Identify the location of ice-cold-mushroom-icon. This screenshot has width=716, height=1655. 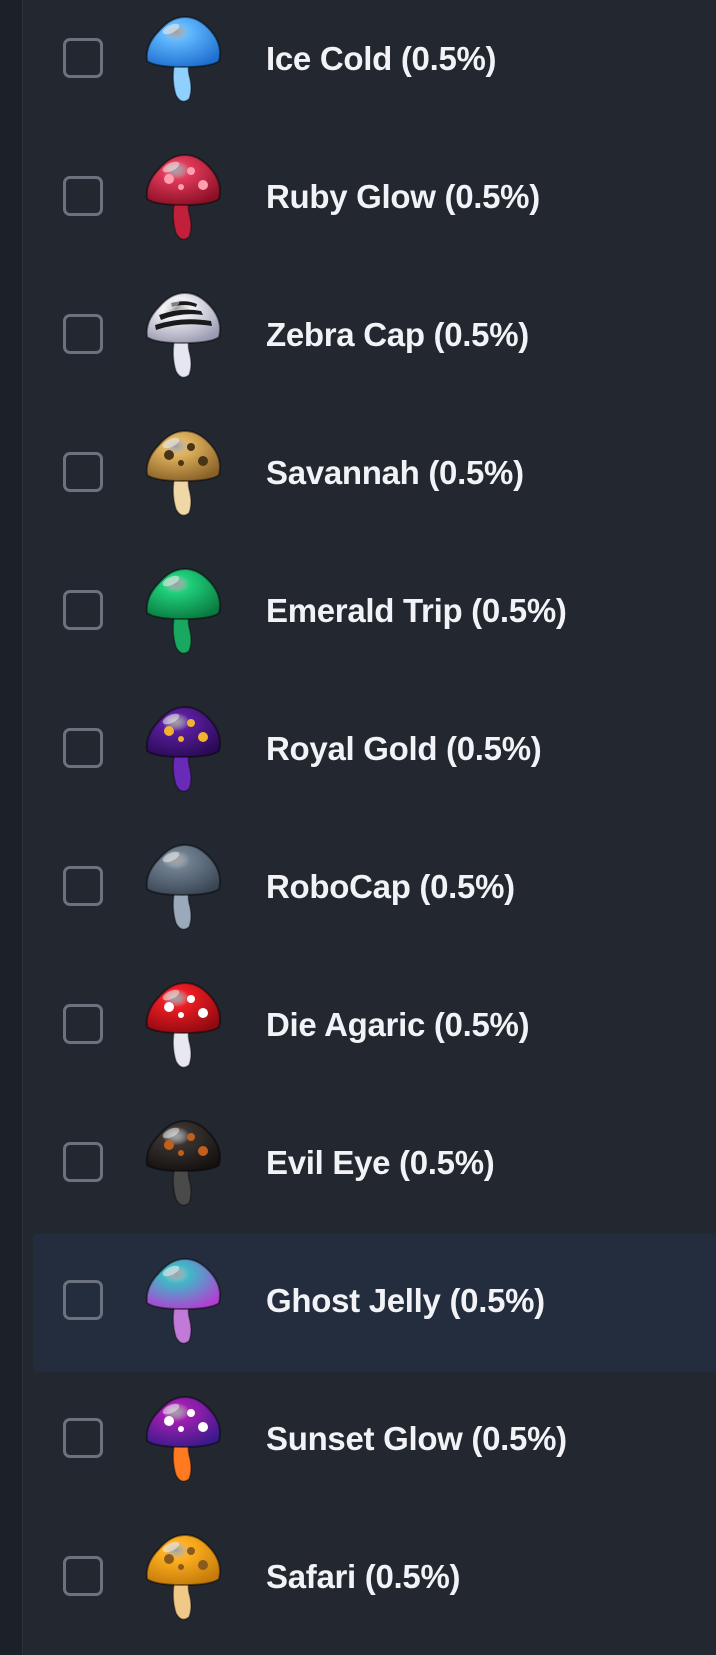
(183, 61).